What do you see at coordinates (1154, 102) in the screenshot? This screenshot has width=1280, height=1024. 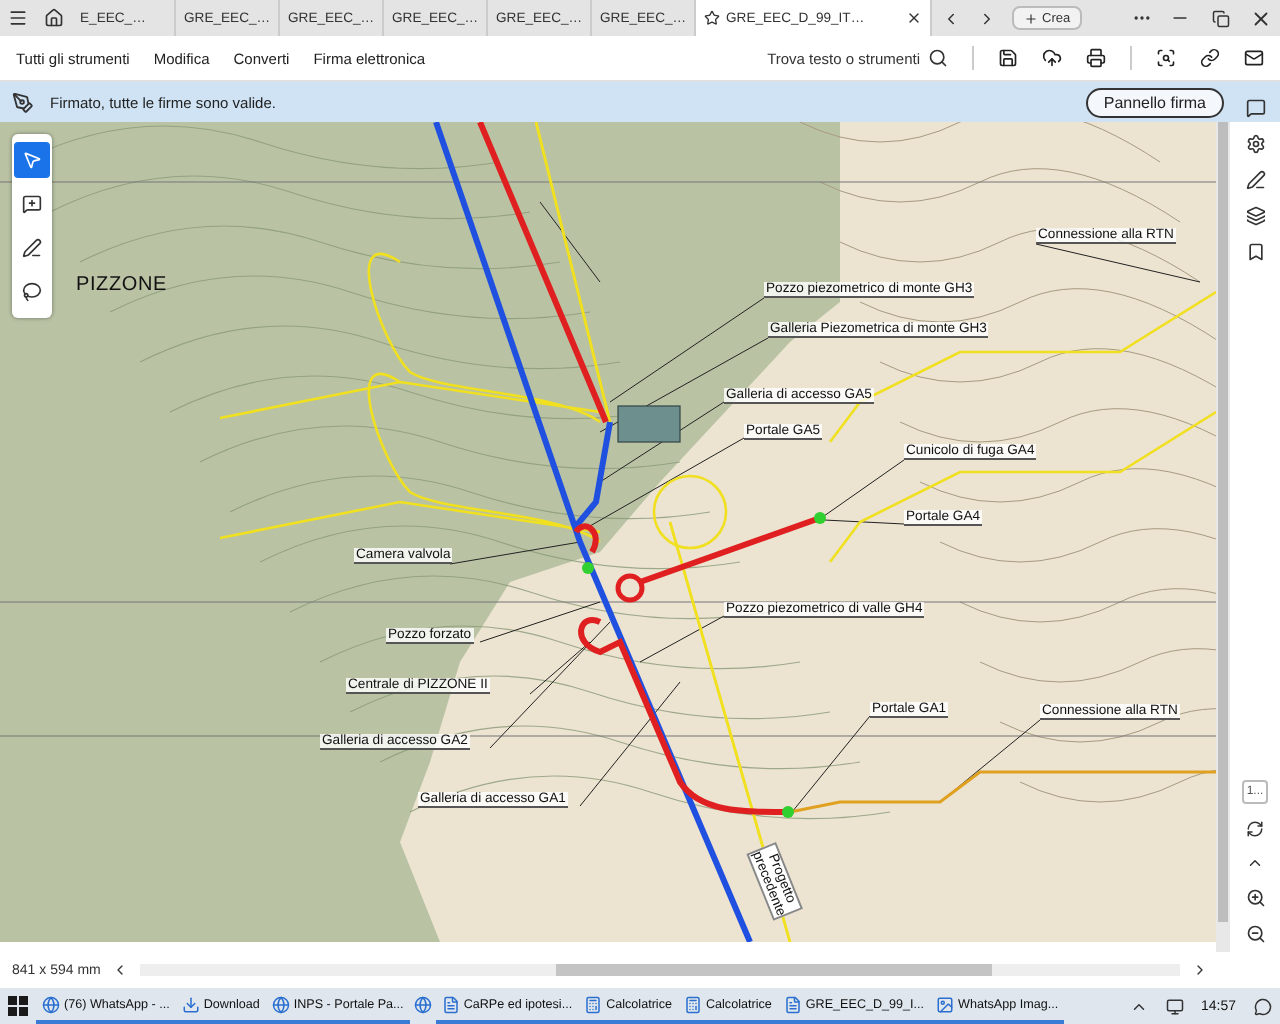 I see `signature-panel-button: Pannello firma` at bounding box center [1154, 102].